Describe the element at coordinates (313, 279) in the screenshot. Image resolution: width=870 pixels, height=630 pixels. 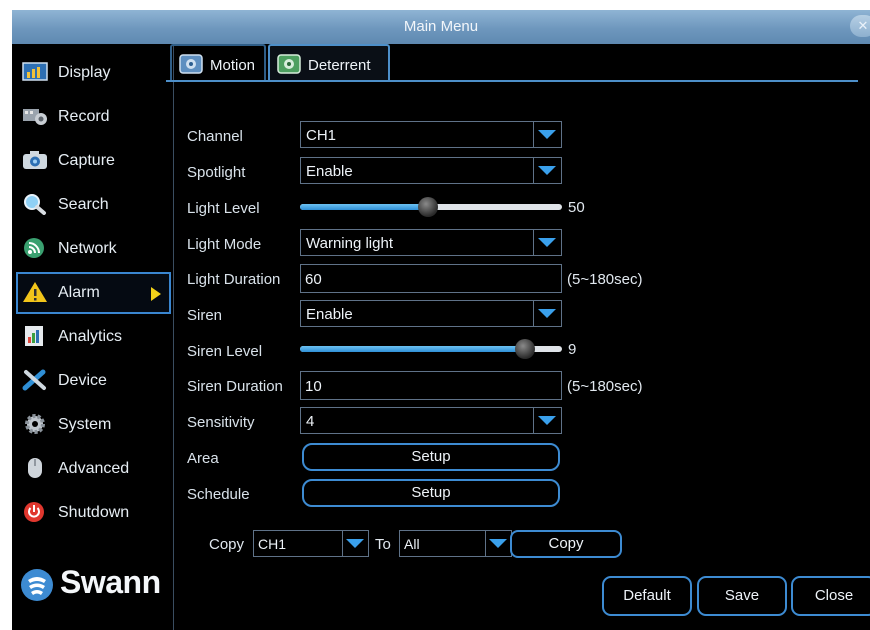
I see `light-duration-value: 60` at that location.